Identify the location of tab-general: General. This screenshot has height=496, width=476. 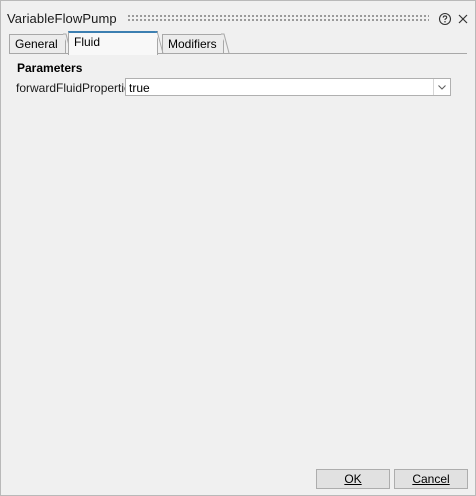
(37, 44).